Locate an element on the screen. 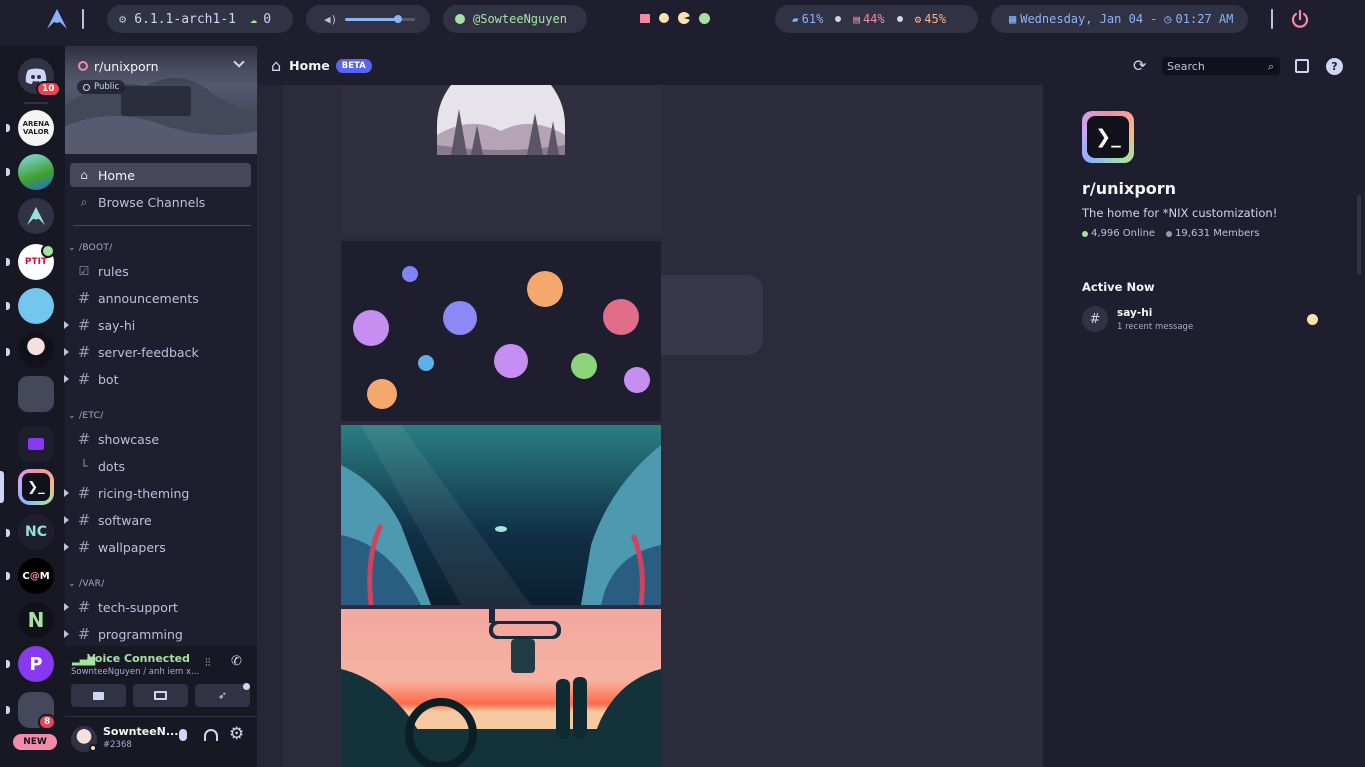 This screenshot has width=1365, height=767. channel-software: # software is located at coordinates (157, 520).